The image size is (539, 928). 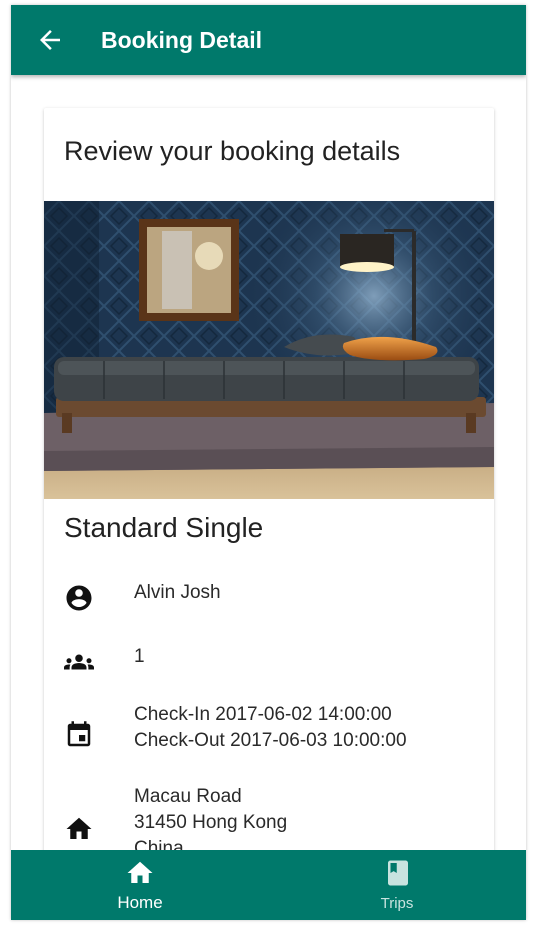 What do you see at coordinates (397, 903) in the screenshot?
I see `nav-trips-label: Trips` at bounding box center [397, 903].